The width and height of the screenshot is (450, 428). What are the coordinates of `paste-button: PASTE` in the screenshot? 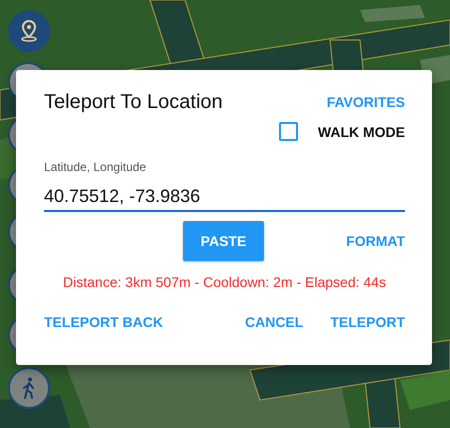 It's located at (223, 241).